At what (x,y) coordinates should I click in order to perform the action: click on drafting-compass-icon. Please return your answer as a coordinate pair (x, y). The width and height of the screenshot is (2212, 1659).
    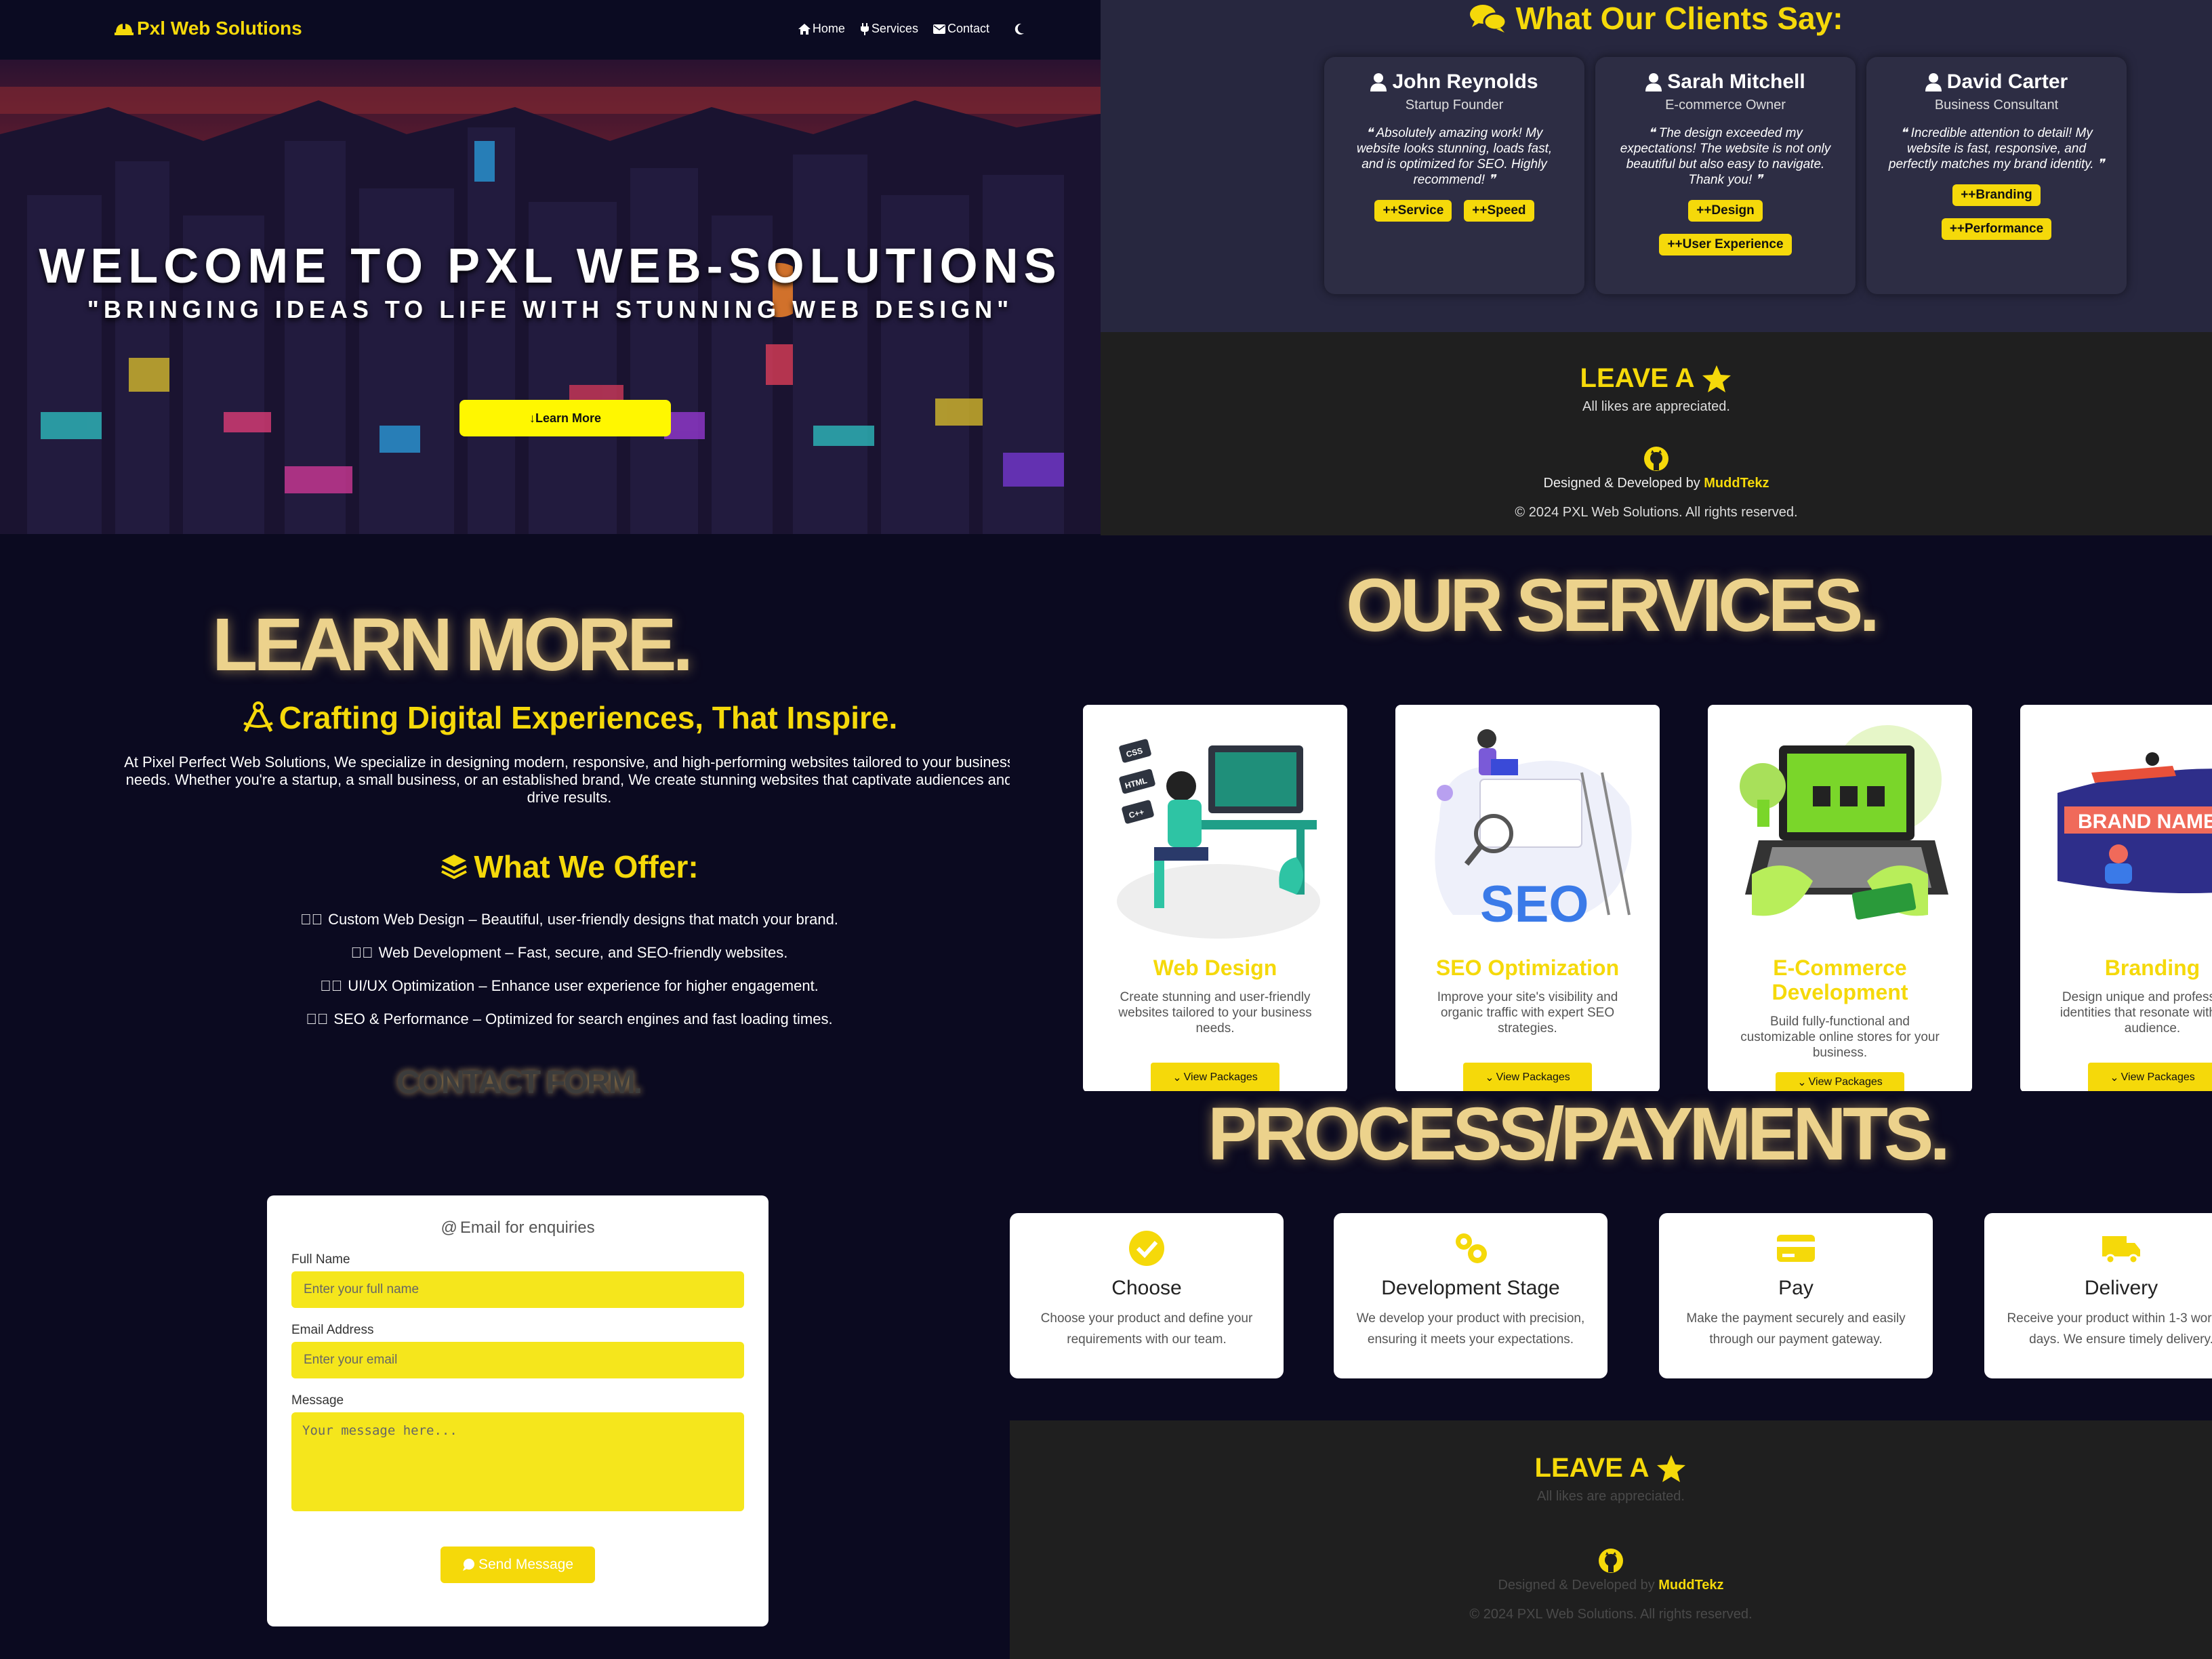
    Looking at the image, I should click on (258, 717).